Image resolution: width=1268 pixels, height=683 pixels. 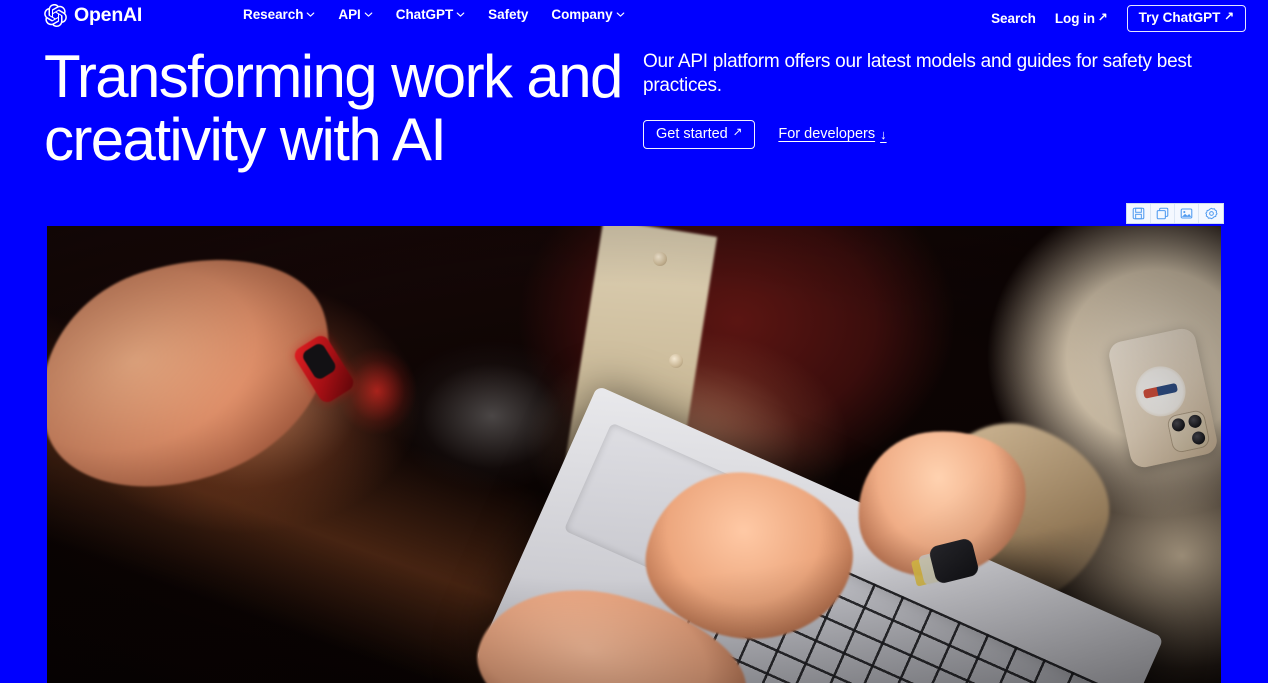 I want to click on page-title: Transforming work and creativity with AI, so click(x=333, y=108).